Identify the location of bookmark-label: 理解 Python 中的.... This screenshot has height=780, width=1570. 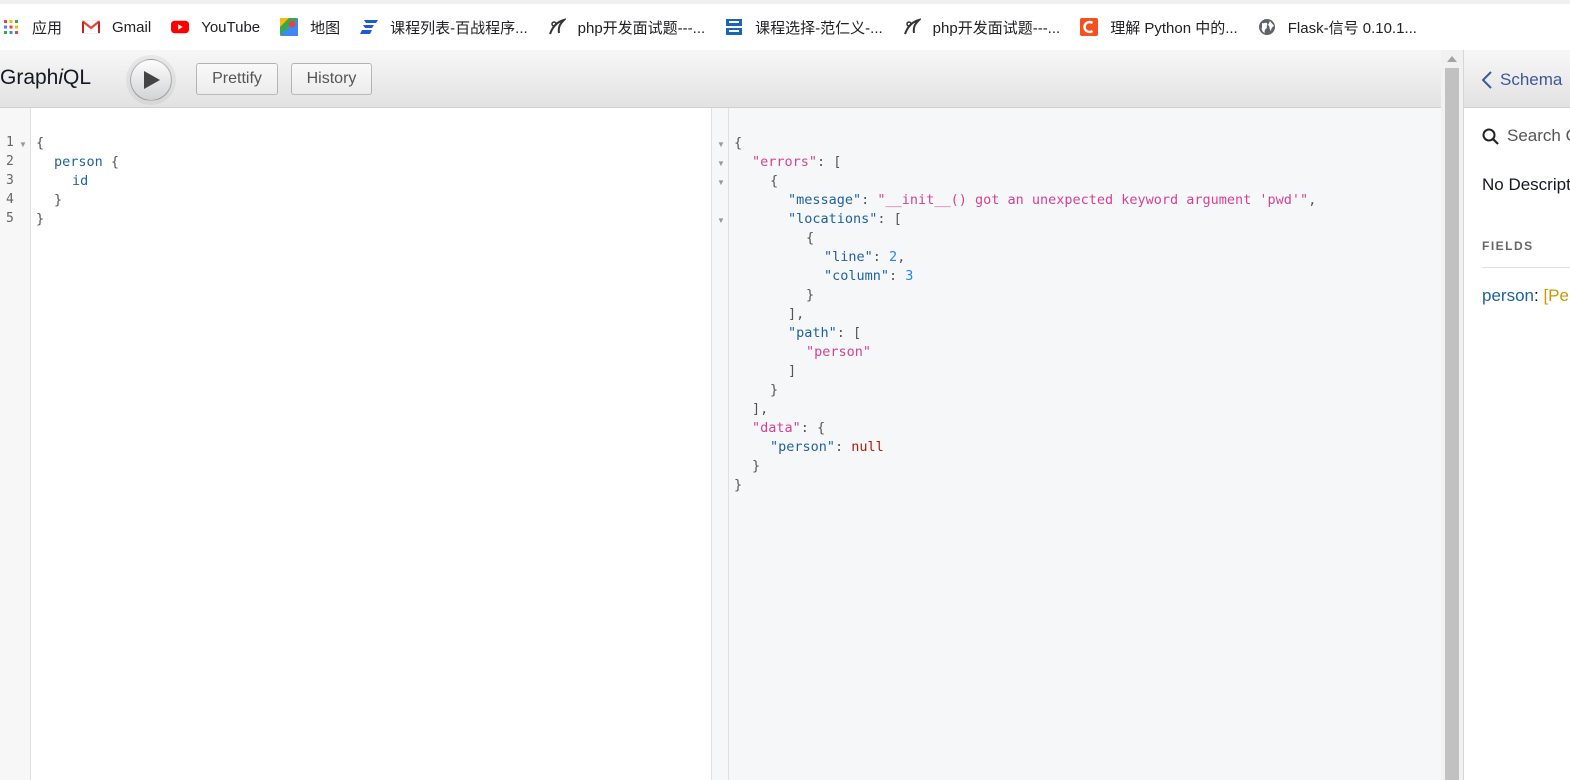
(1174, 28).